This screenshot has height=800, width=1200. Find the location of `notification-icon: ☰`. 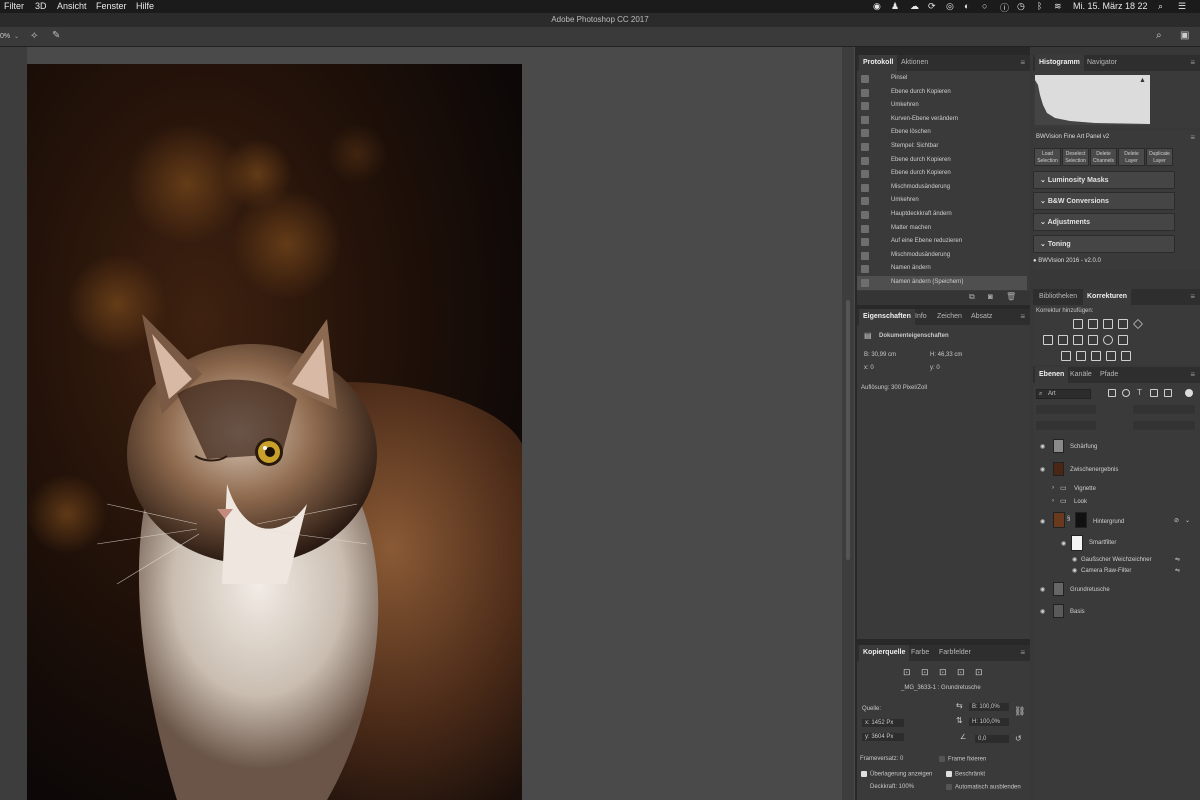

notification-icon: ☰ is located at coordinates (1182, 6).